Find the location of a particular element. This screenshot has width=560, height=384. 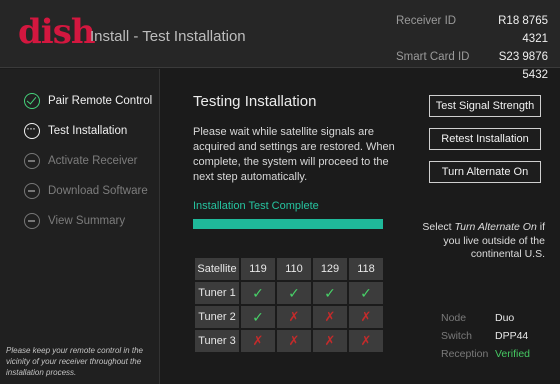

section-title: Testing Installation is located at coordinates (255, 101).